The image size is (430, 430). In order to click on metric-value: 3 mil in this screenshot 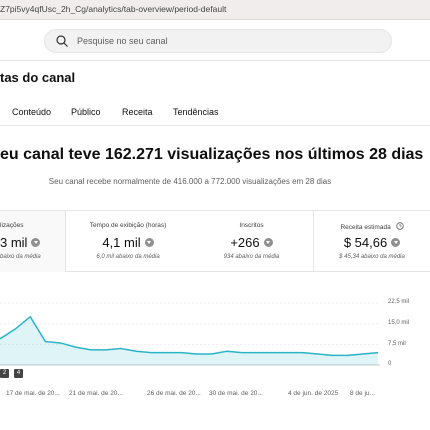, I will do `click(32, 242)`.